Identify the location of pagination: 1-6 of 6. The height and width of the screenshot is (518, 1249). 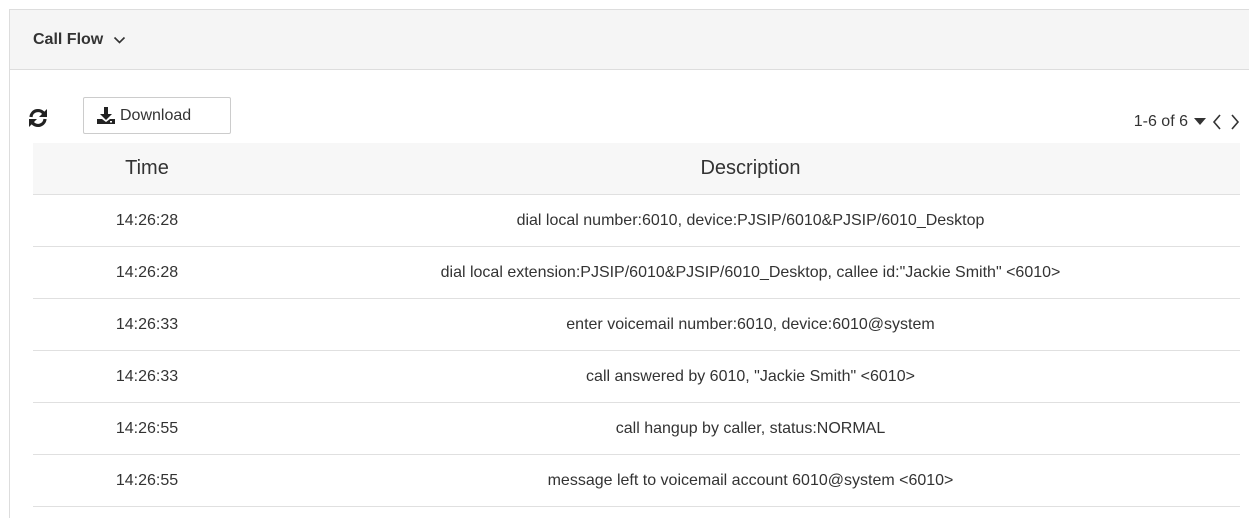
(1187, 122).